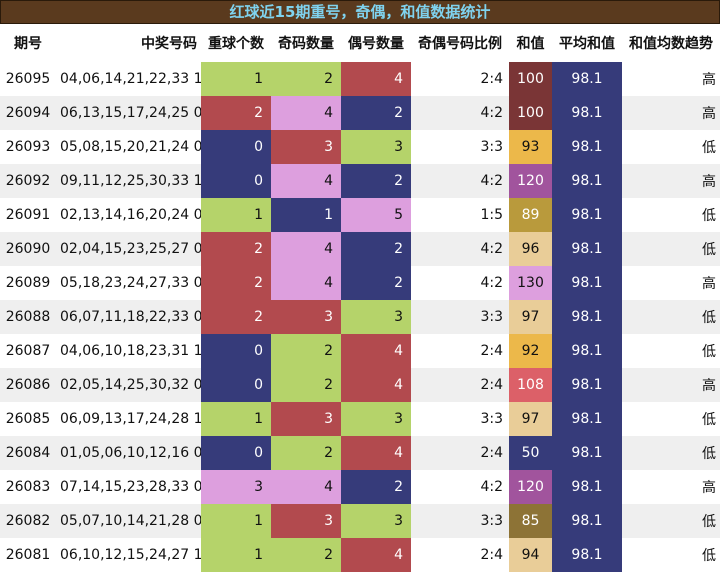  I want to click on ratio-cell: 1:5, so click(460, 215).